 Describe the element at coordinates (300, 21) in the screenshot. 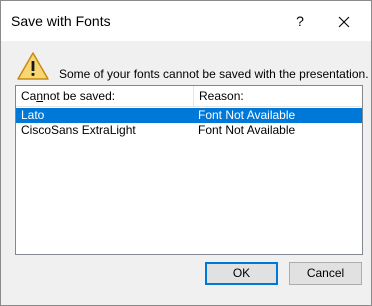

I see `help-button: ?` at that location.